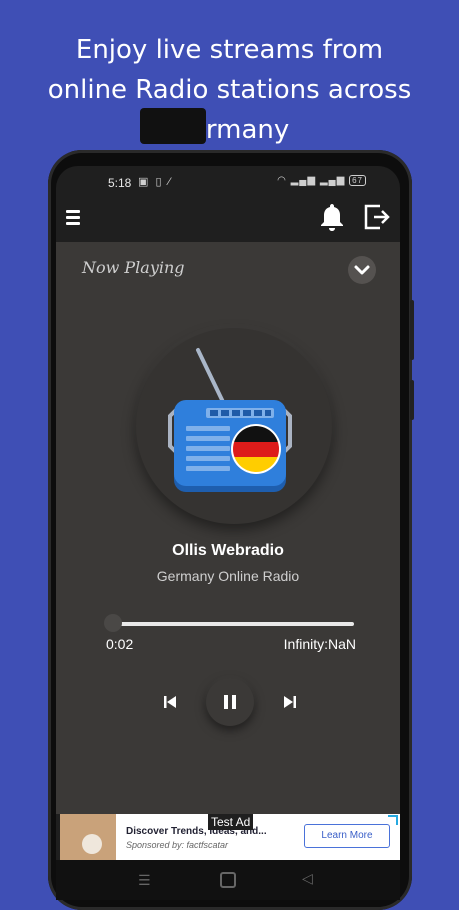  What do you see at coordinates (307, 878) in the screenshot?
I see `back-icon: ◁` at bounding box center [307, 878].